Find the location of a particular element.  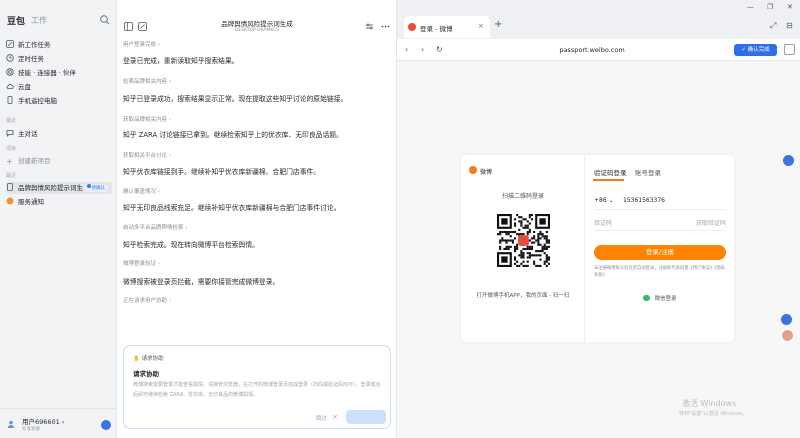

chat-title: 品牌舆情风险提示词生成 is located at coordinates (257, 24).